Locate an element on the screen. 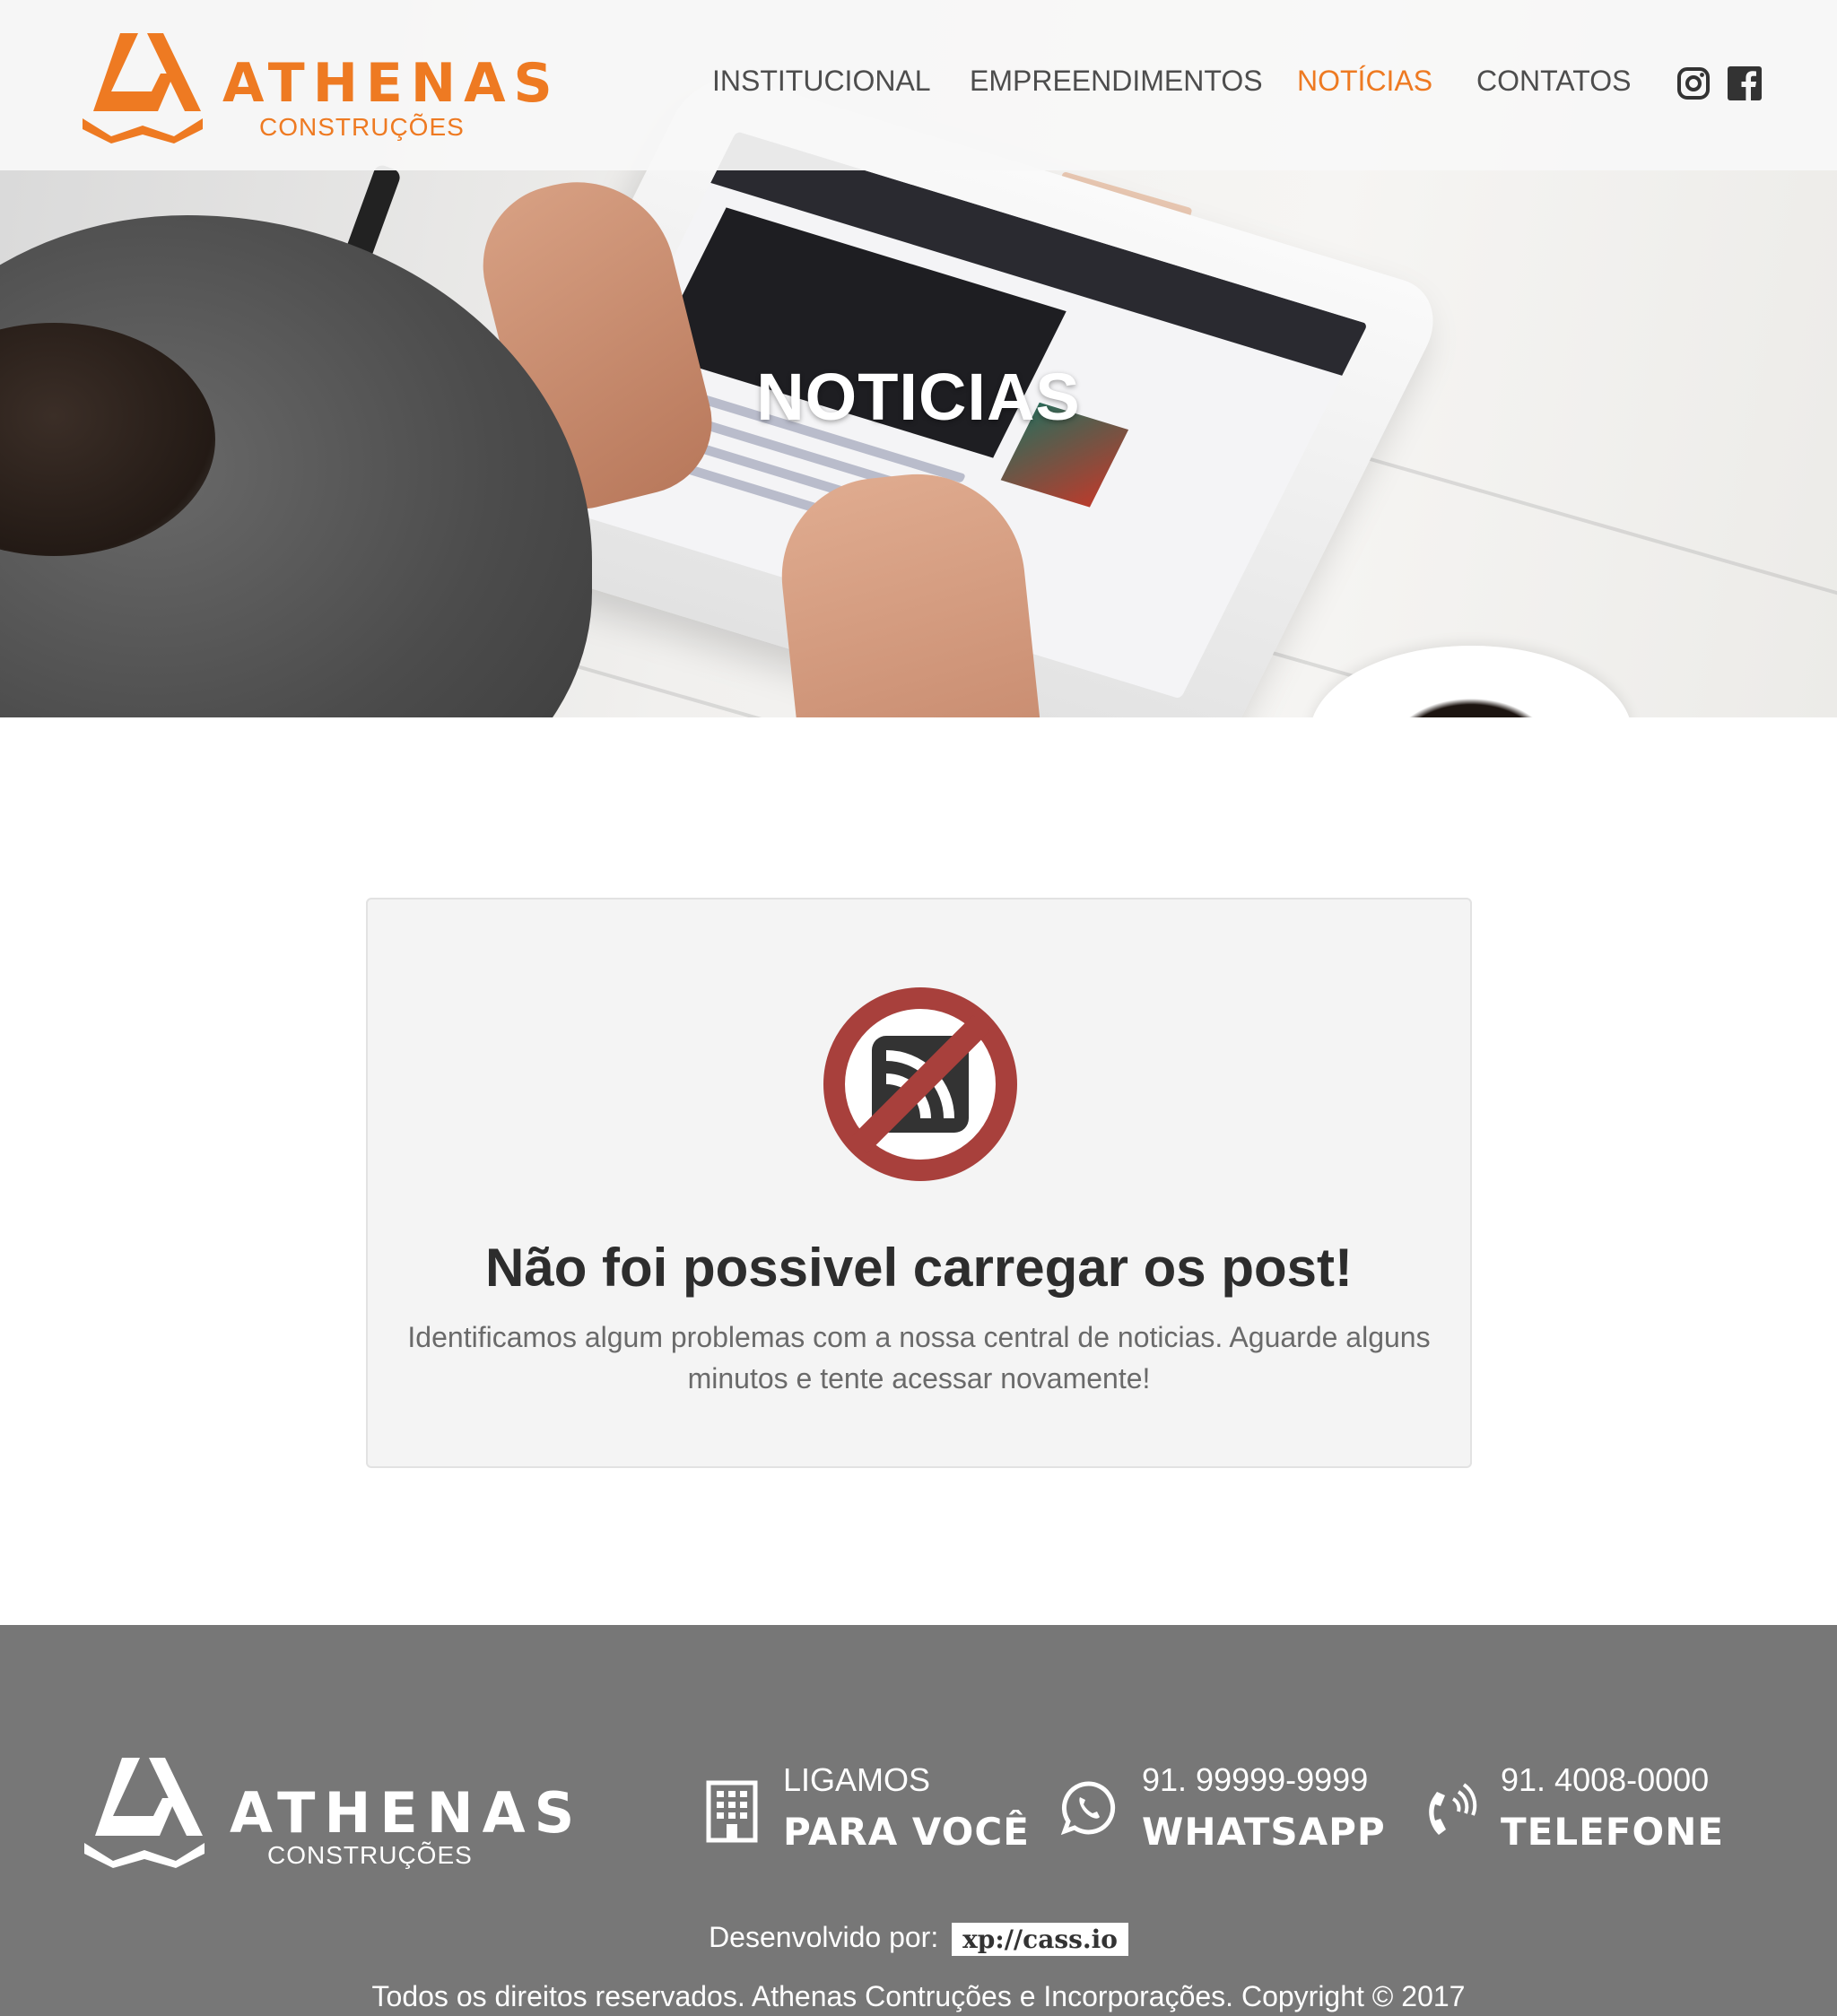 This screenshot has height=2016, width=1837. contact-top: 91. 99999-9999 is located at coordinates (1255, 1779).